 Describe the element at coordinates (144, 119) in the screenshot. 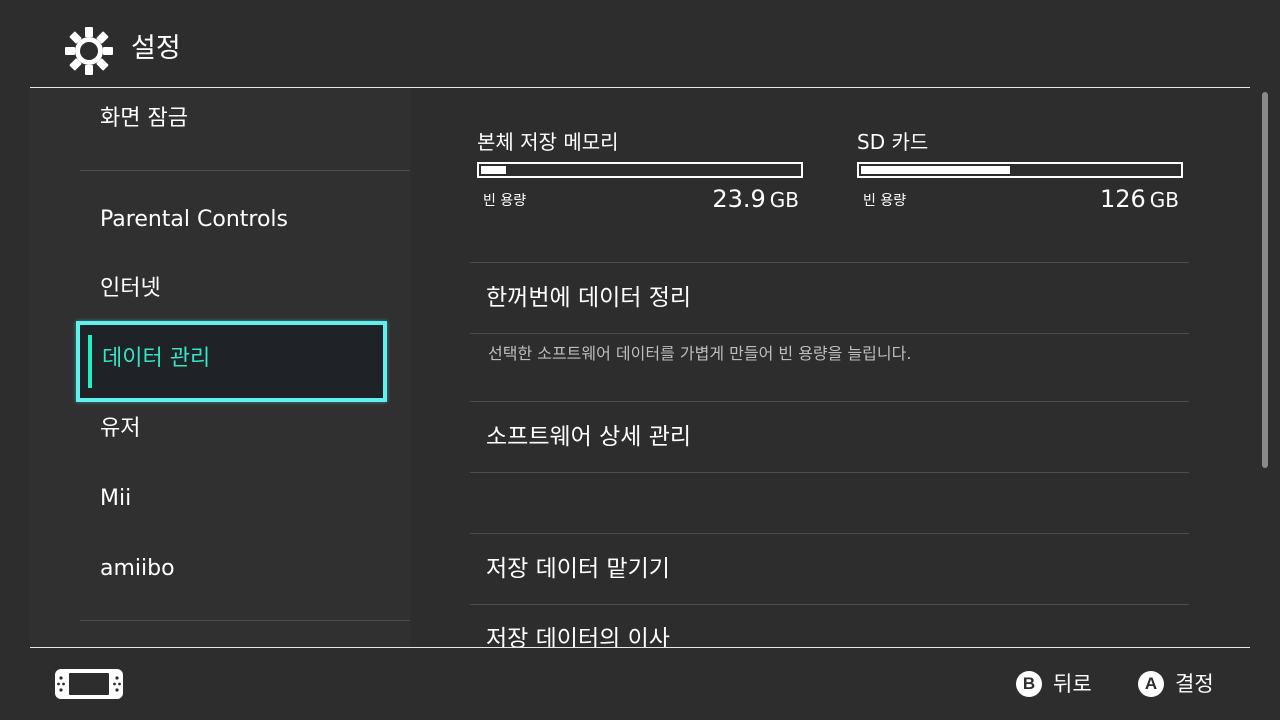

I see `sidebar-item-screen-lock: 화면 잠금` at that location.